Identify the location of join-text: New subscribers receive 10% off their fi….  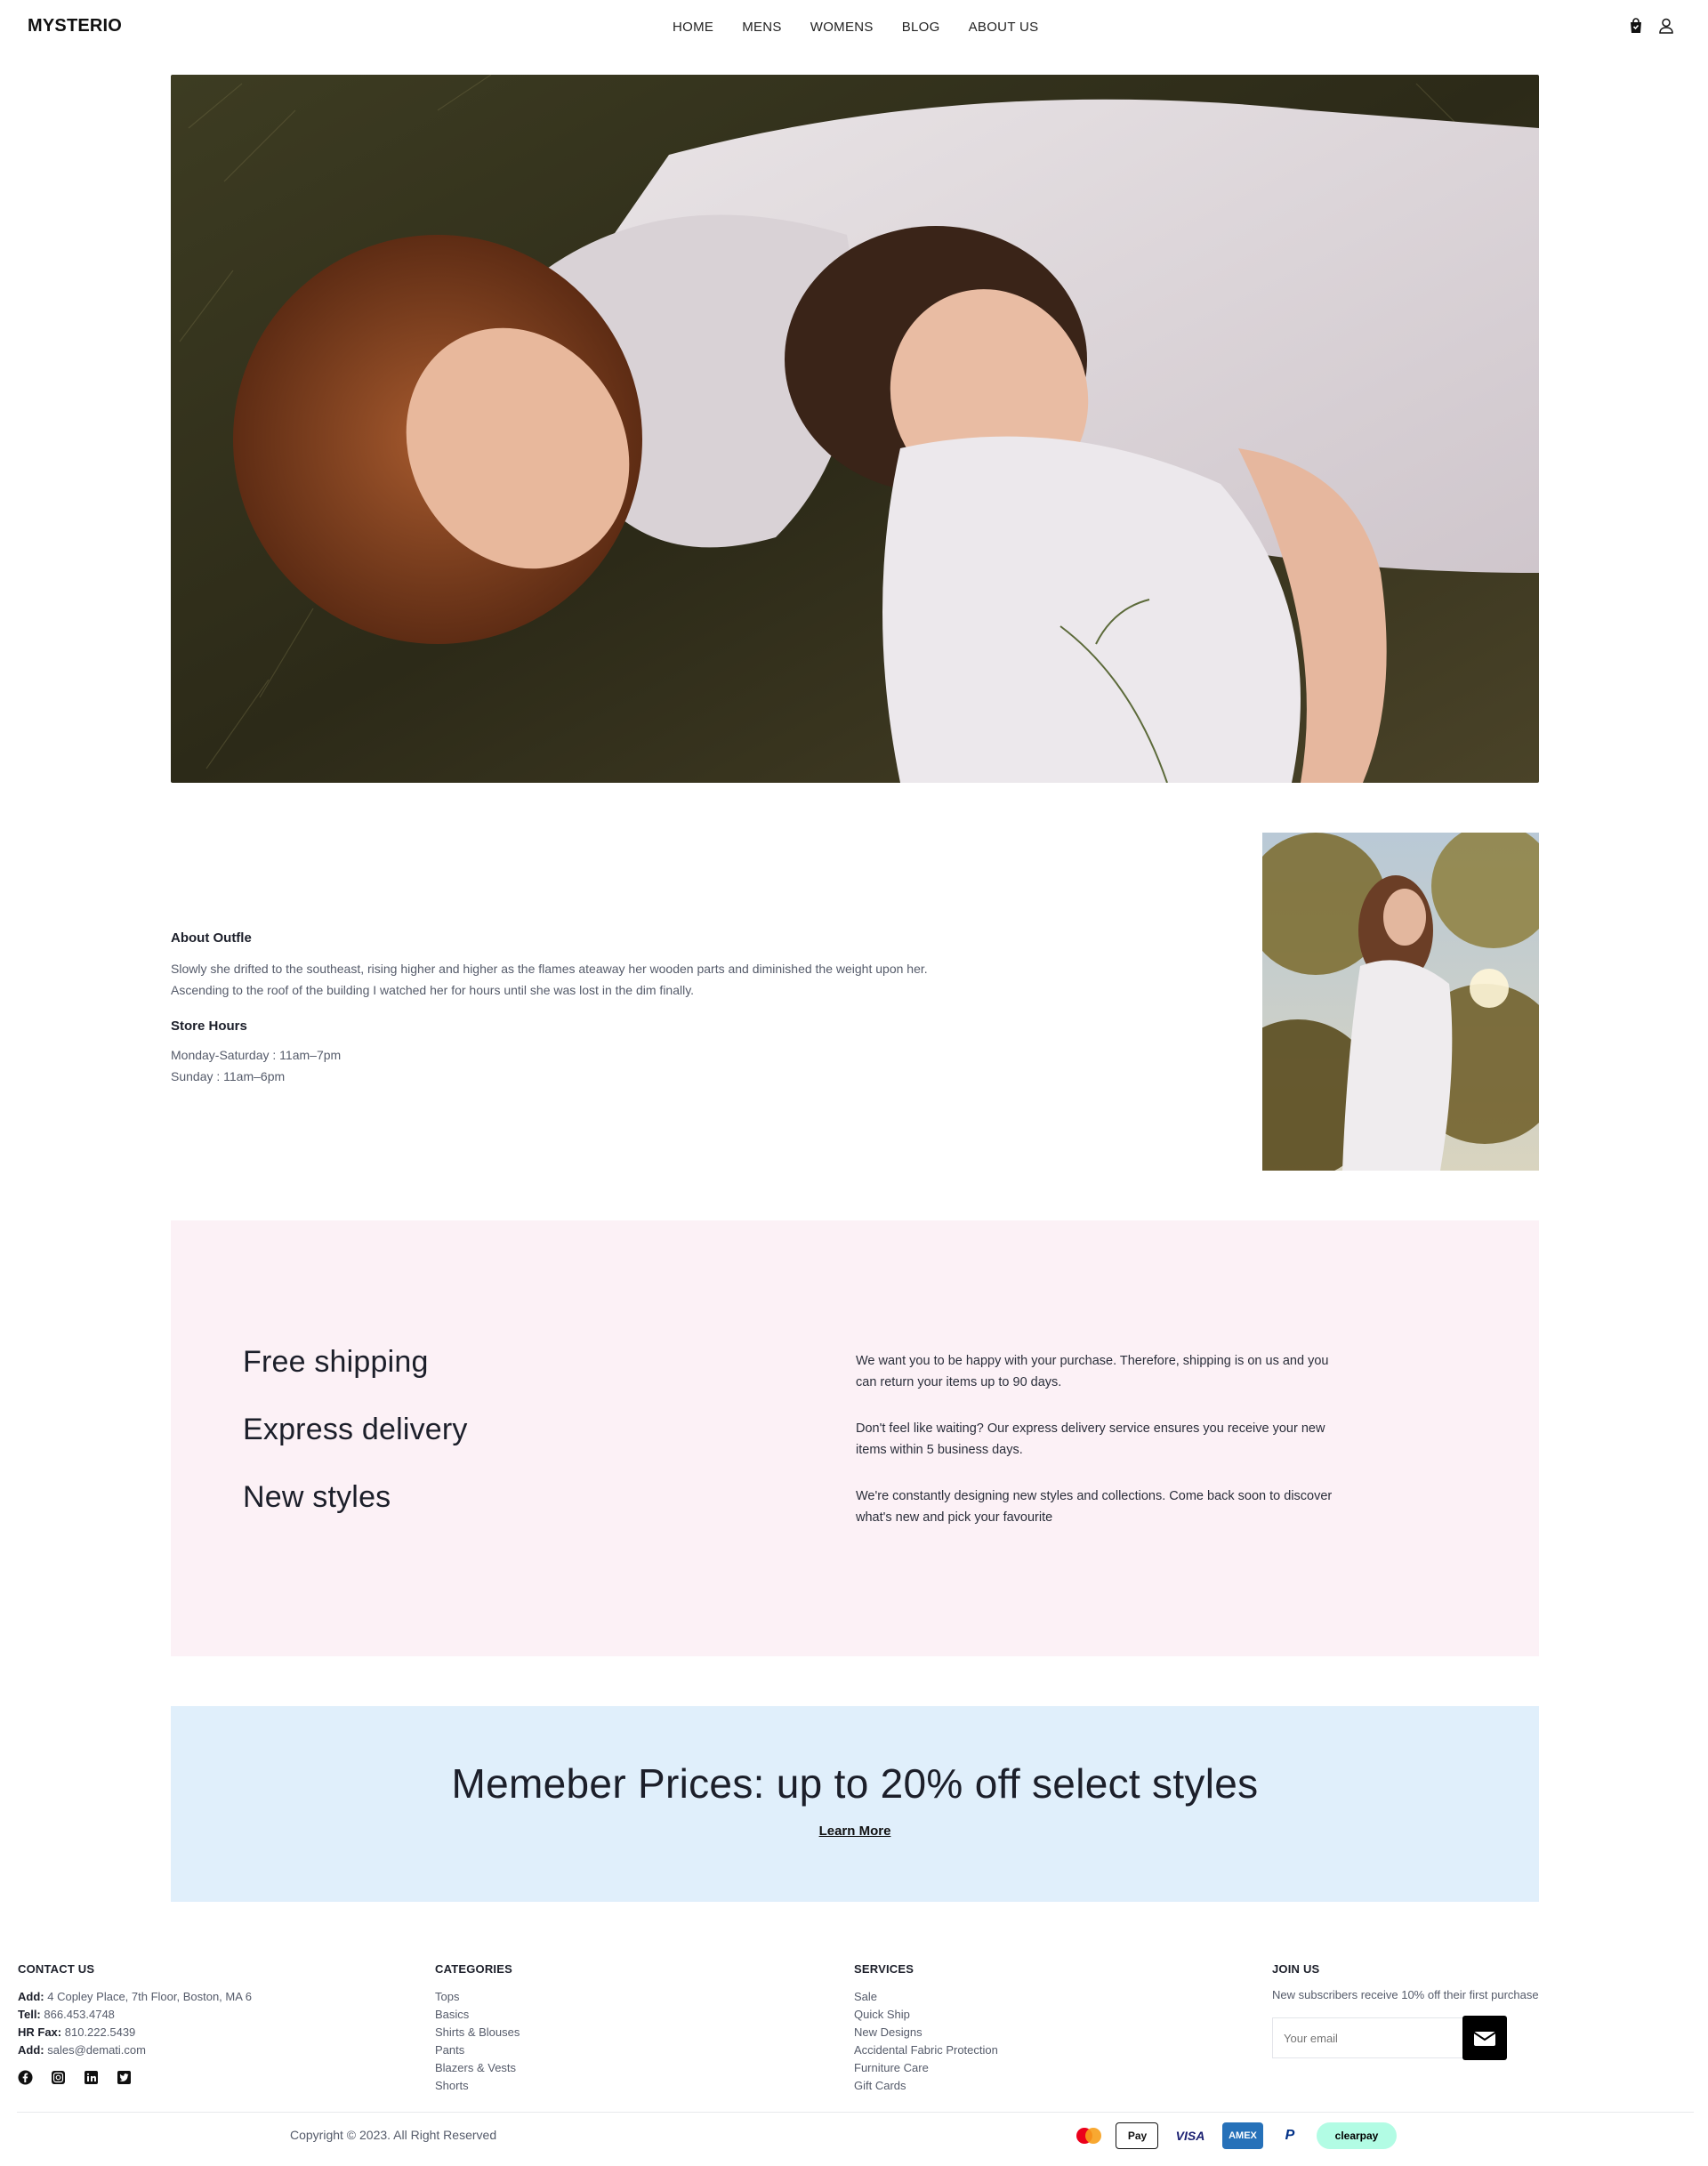
(1405, 1994).